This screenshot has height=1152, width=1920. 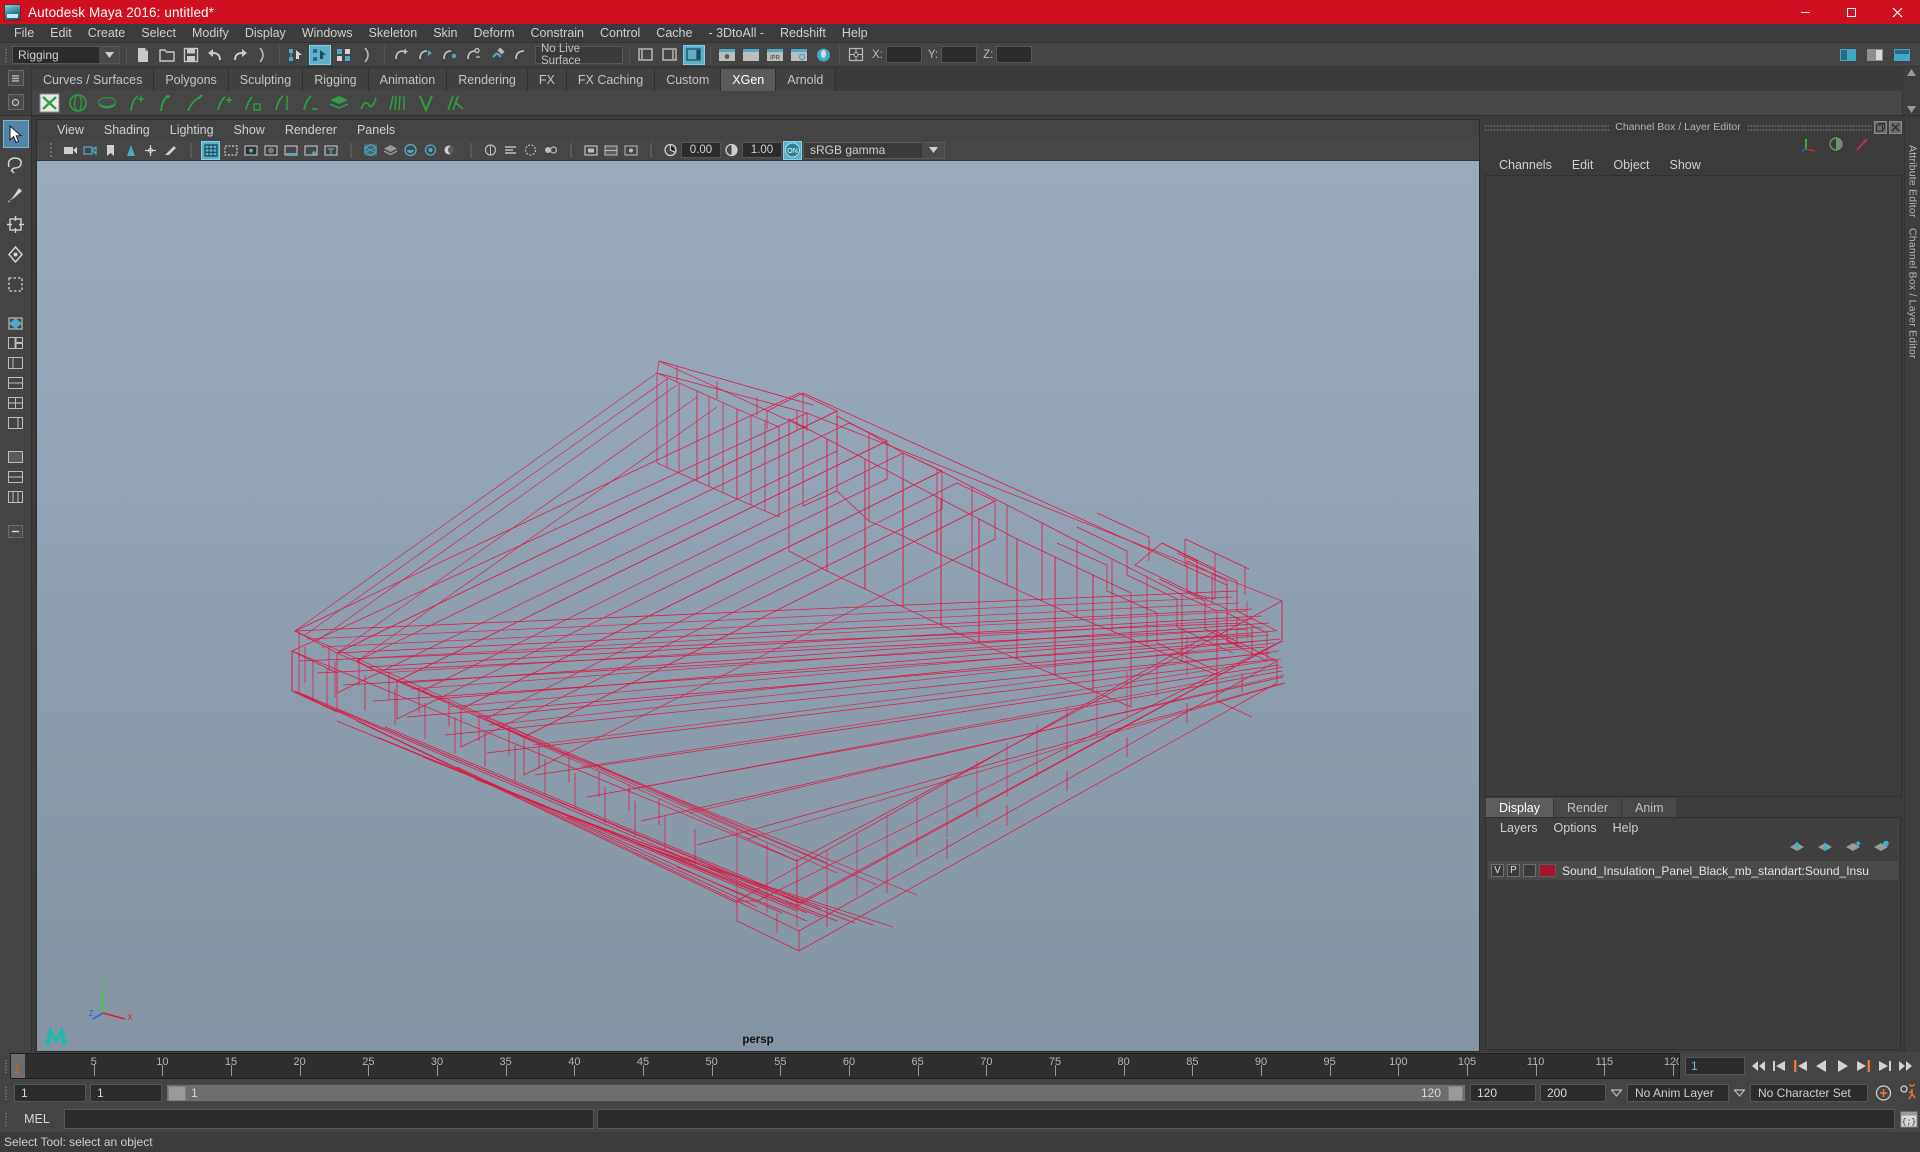 What do you see at coordinates (1909, 1119) in the screenshot?
I see `script-editor-icon: {;}` at bounding box center [1909, 1119].